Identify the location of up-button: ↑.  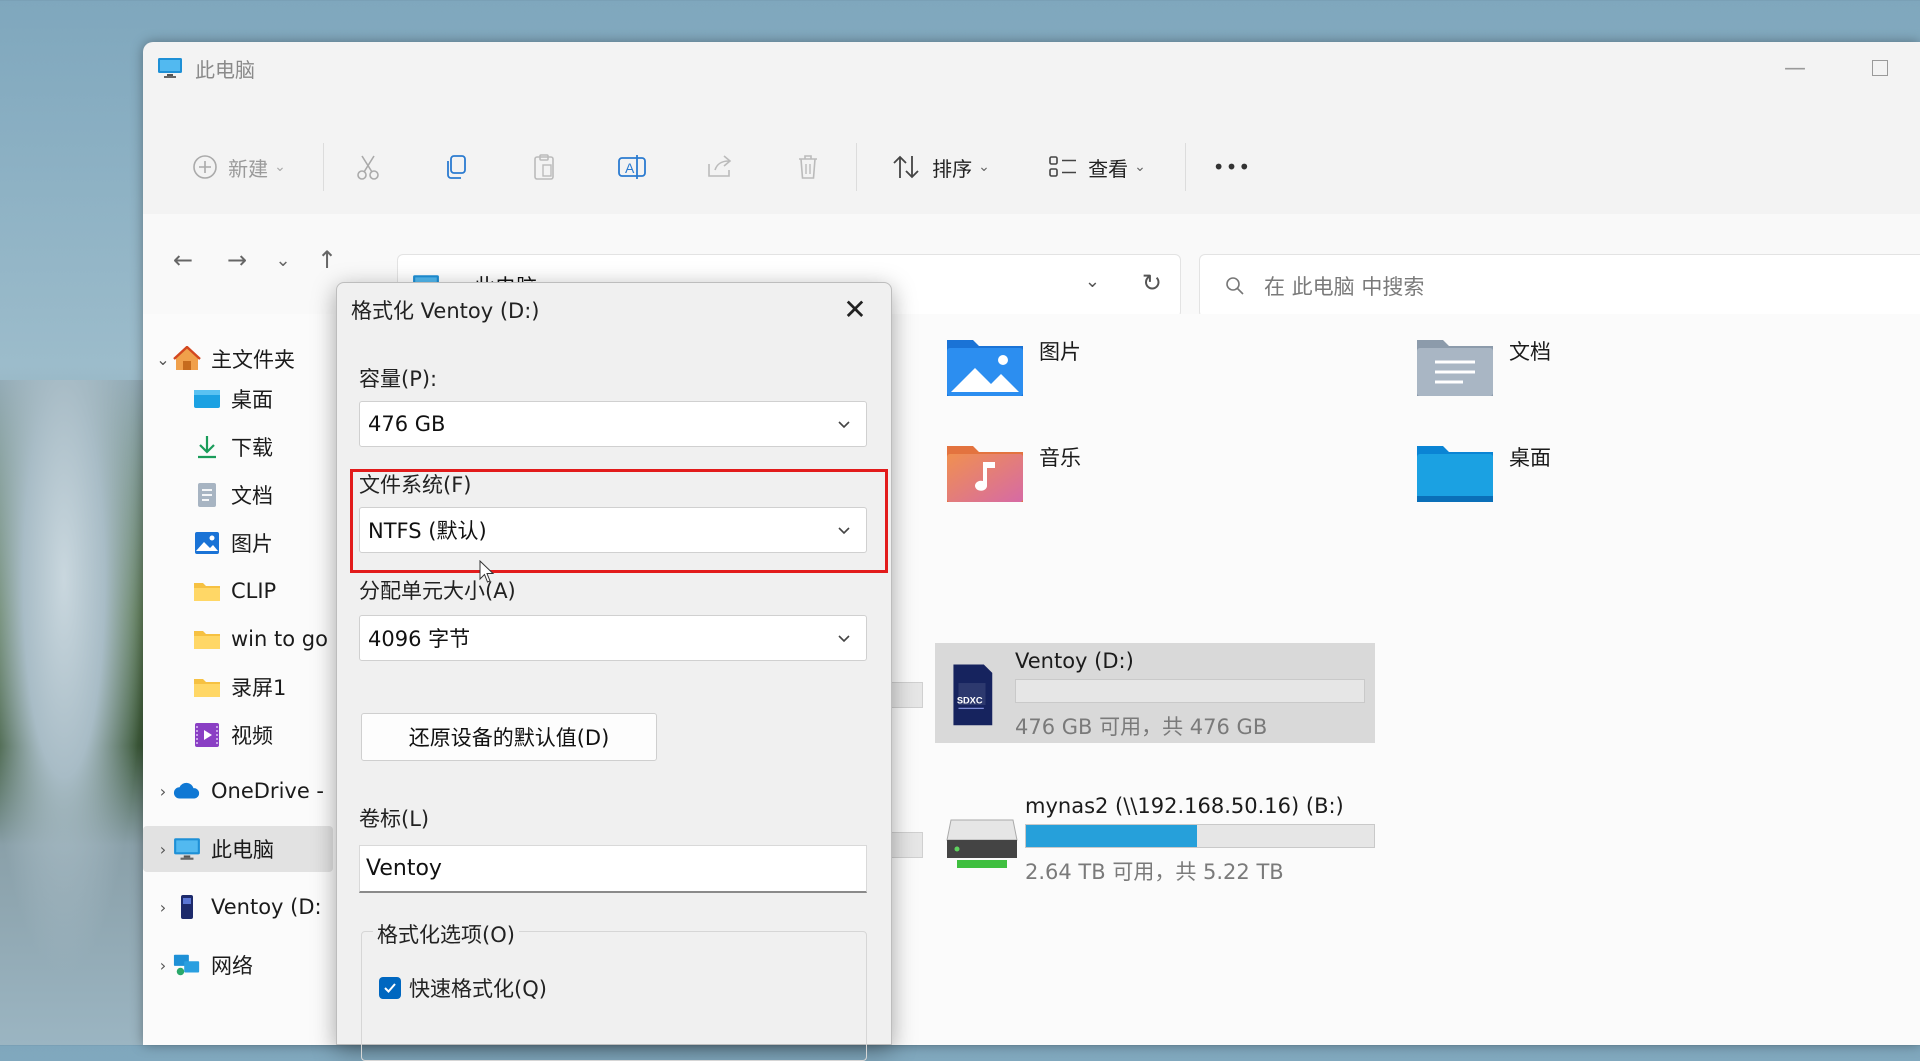
(327, 260).